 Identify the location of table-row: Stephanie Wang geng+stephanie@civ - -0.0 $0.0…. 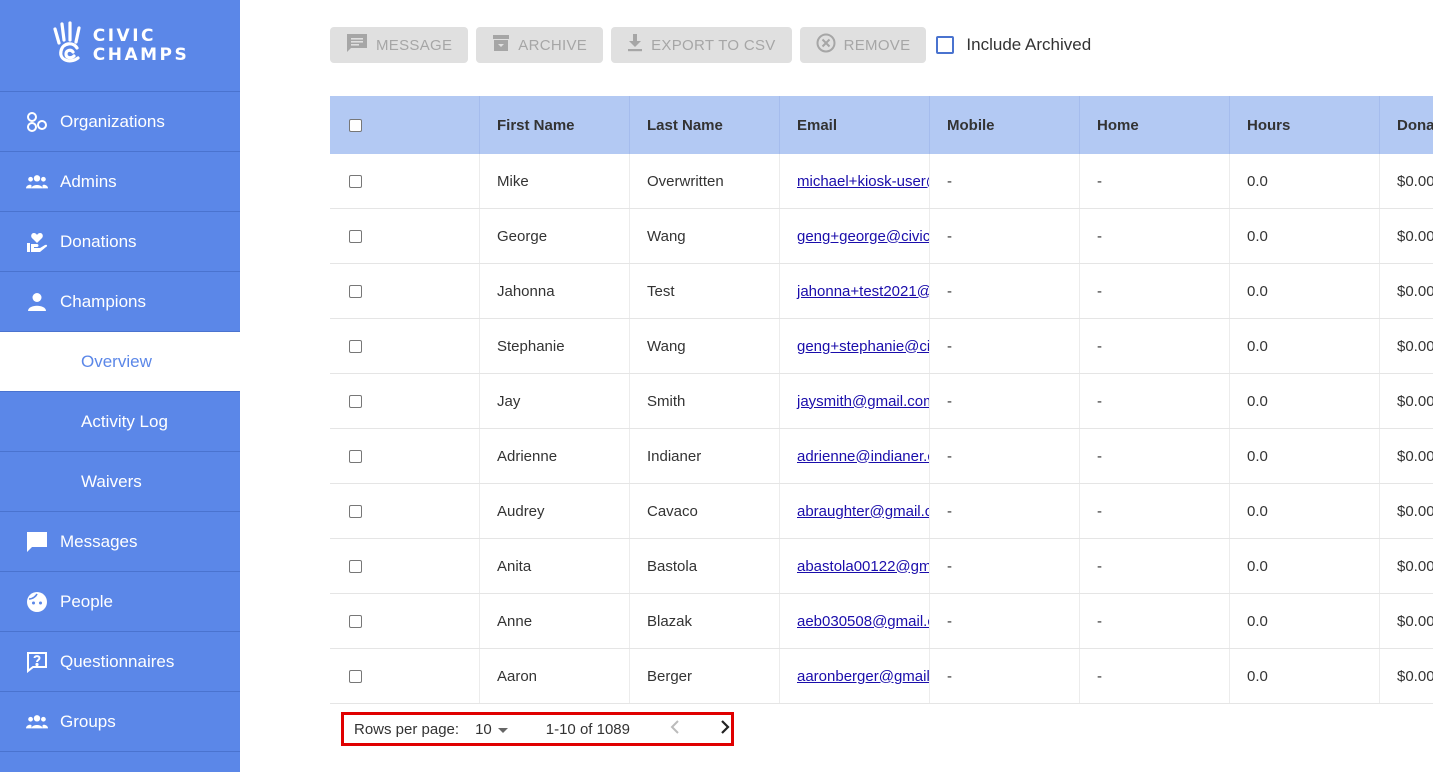
(881, 346).